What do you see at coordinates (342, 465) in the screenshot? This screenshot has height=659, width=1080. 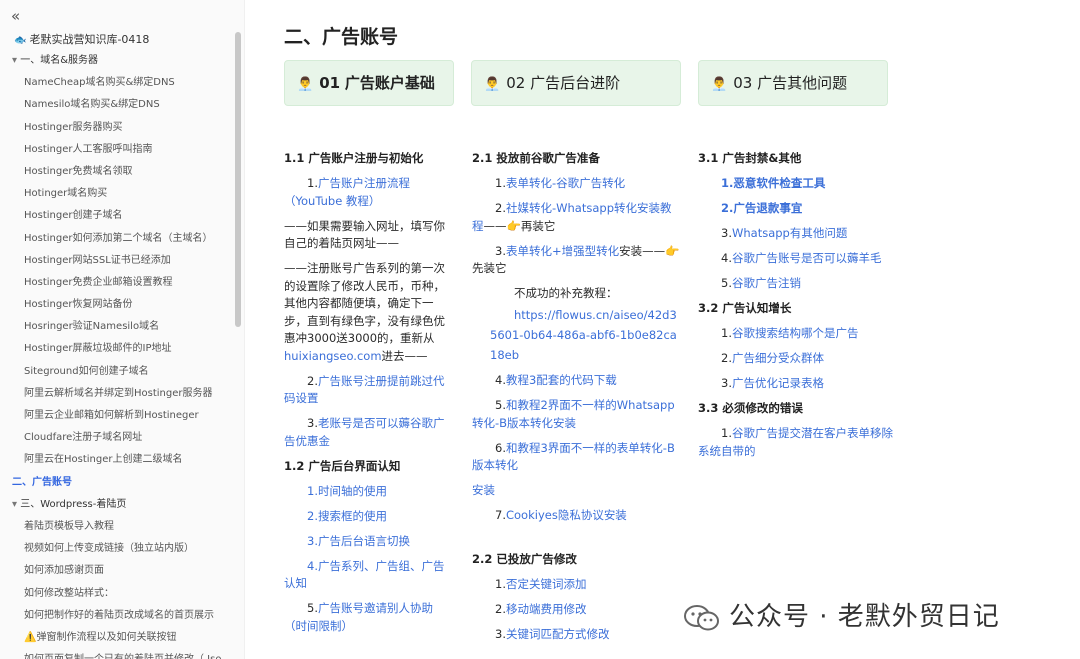 I see `section-heading: 1.2 广告后台界面认知` at bounding box center [342, 465].